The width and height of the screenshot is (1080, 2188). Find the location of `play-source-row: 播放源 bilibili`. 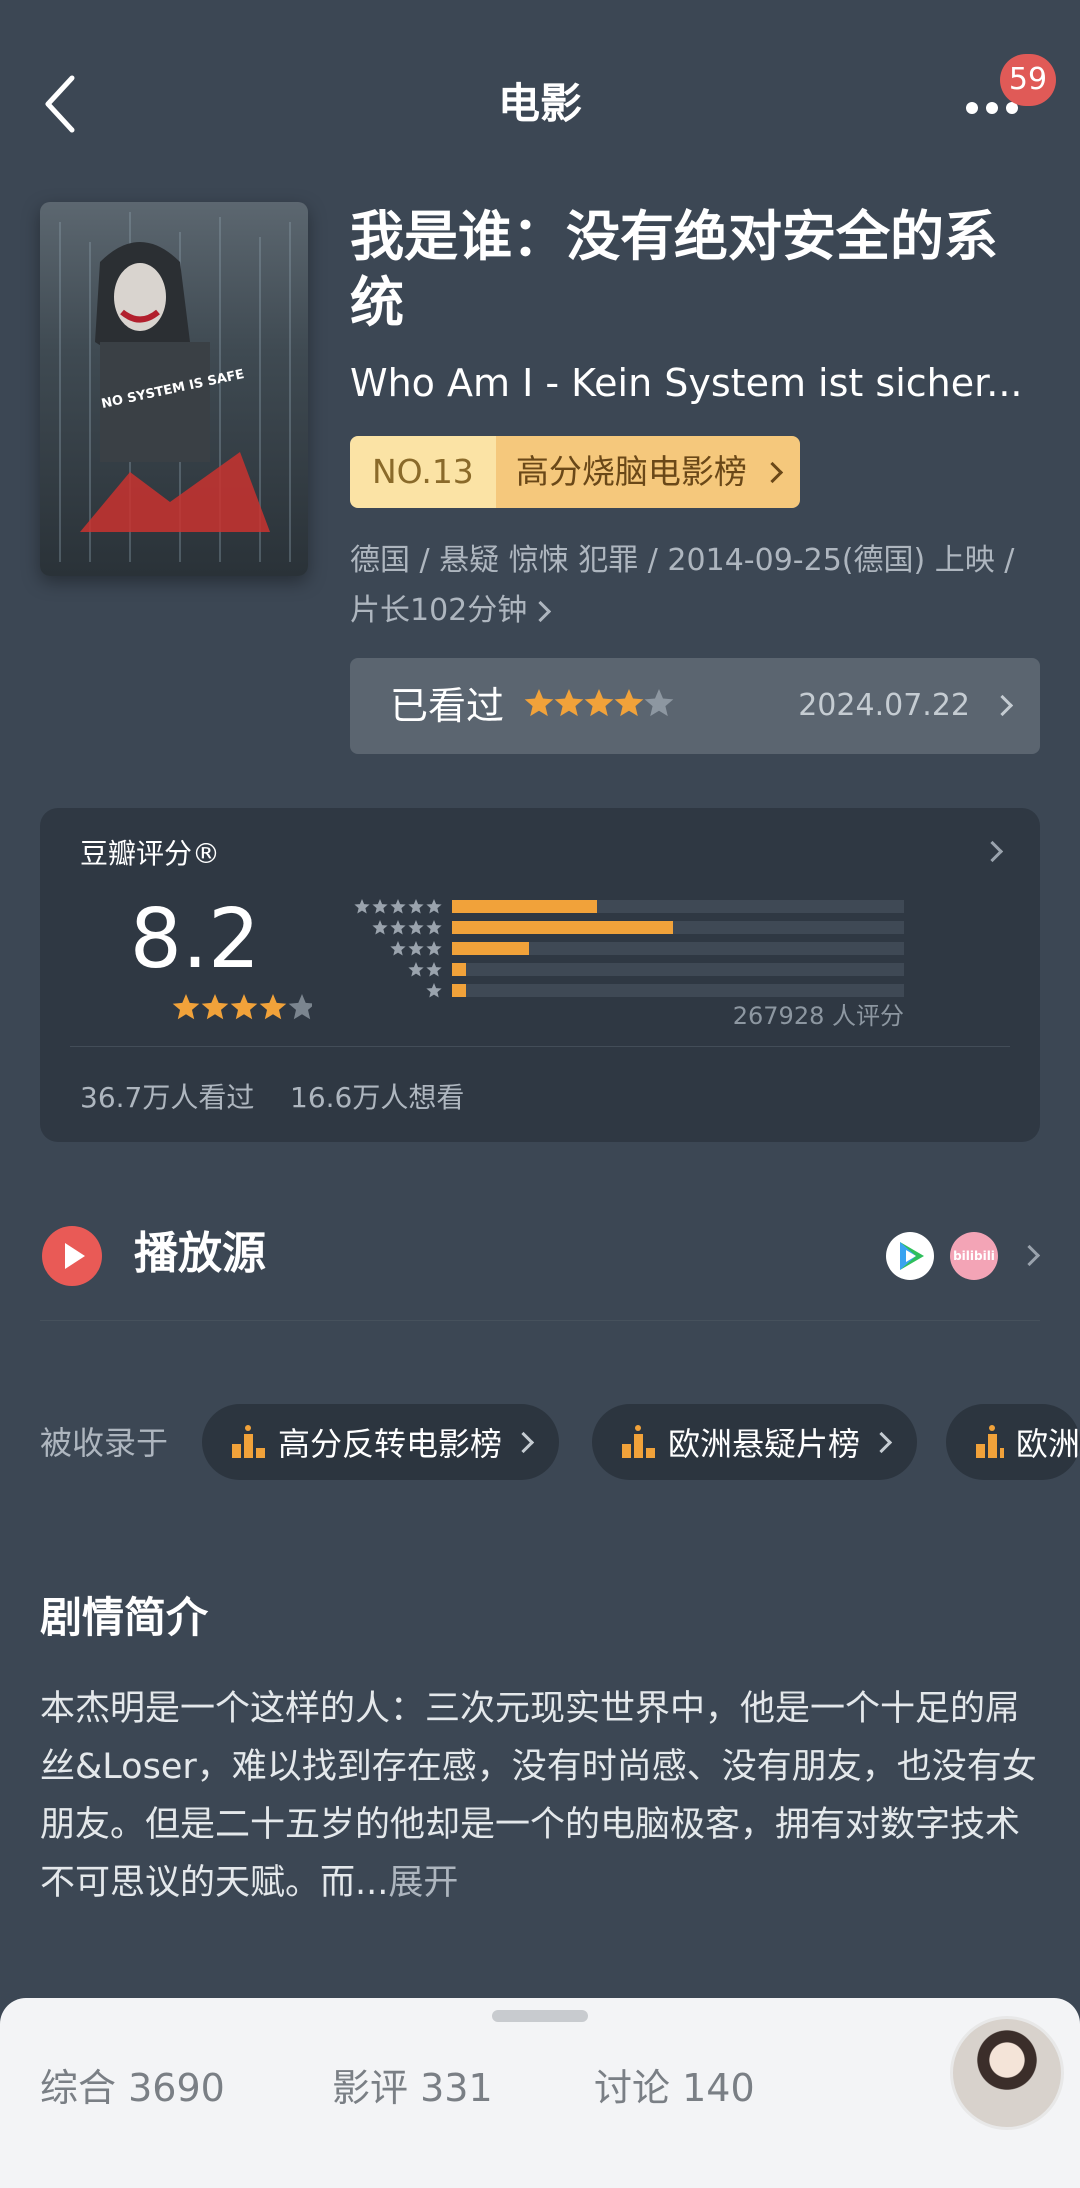

play-source-row: 播放源 bilibili is located at coordinates (540, 1260).